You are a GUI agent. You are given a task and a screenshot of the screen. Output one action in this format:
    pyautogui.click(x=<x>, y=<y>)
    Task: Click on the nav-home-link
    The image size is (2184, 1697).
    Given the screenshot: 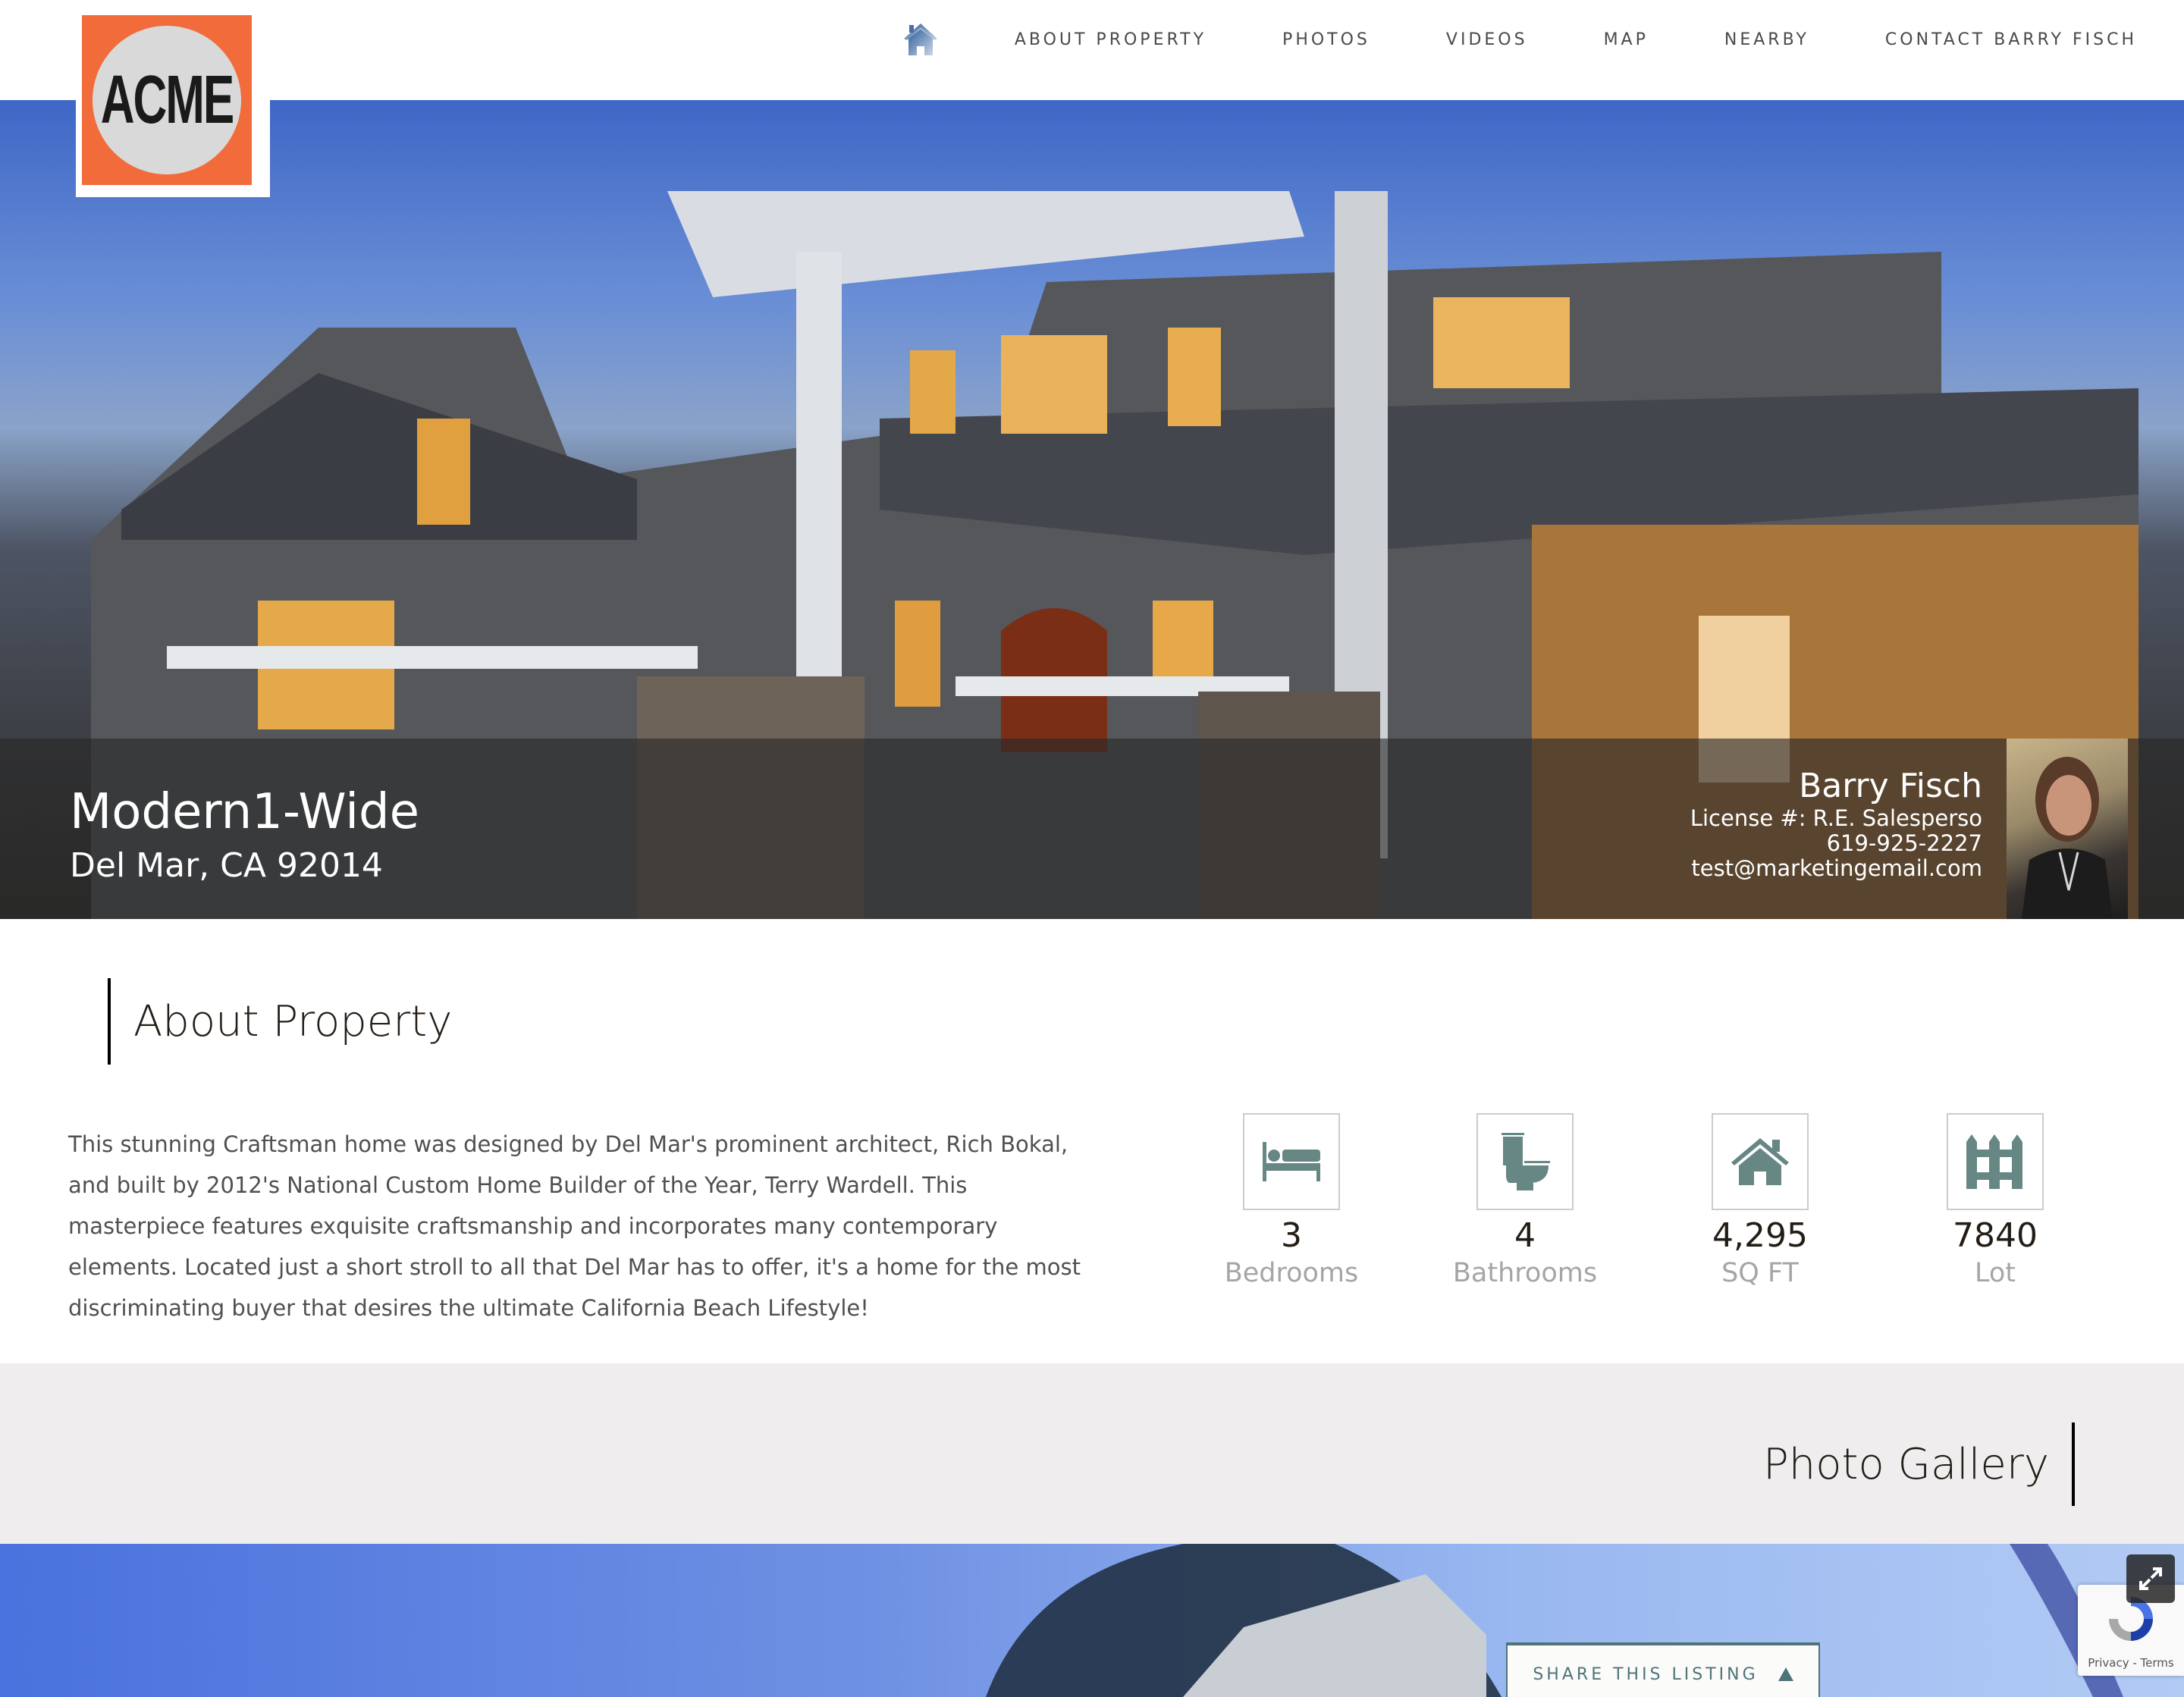 What is the action you would take?
    pyautogui.click(x=920, y=39)
    